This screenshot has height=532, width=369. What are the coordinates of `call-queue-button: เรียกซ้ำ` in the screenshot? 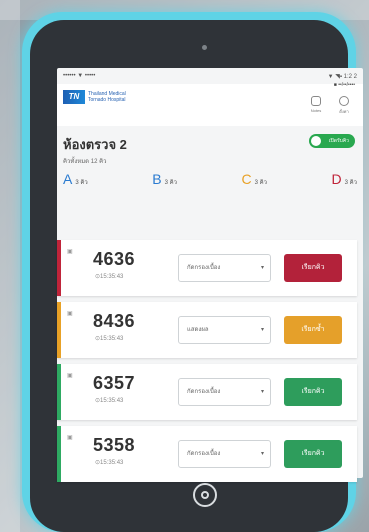 It's located at (313, 330).